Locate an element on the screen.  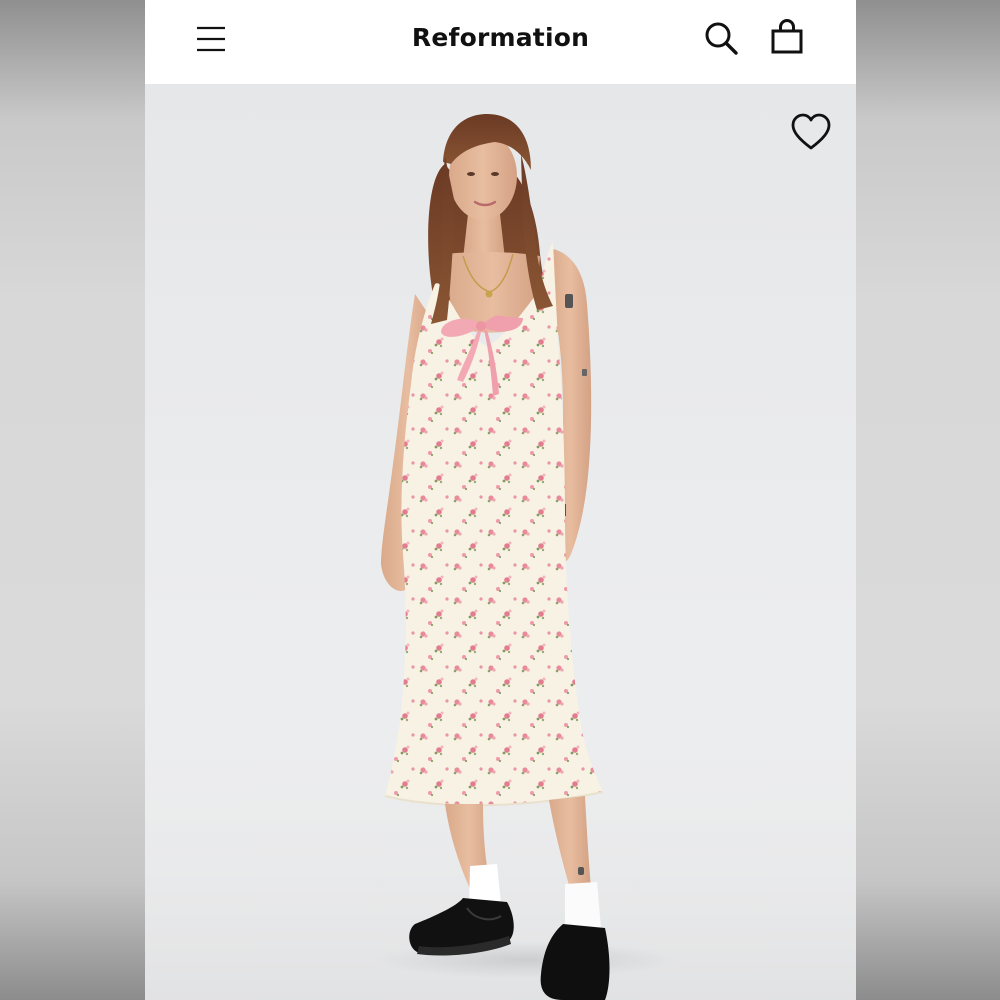
menu-button is located at coordinates (211, 40).